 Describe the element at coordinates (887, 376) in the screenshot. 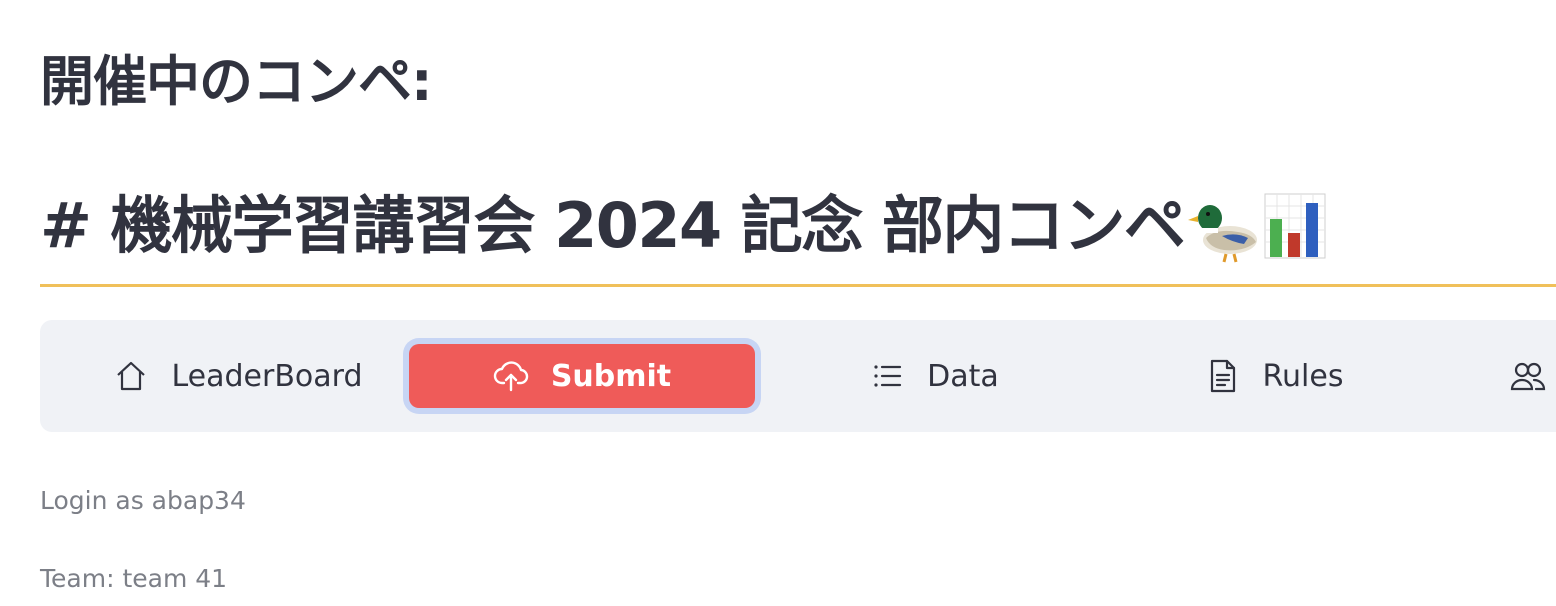

I see `list-icon` at that location.